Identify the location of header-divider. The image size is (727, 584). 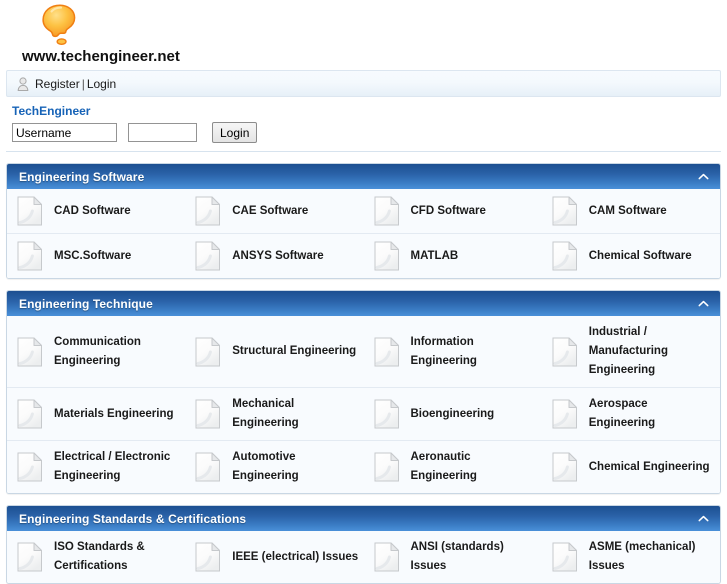
(363, 151).